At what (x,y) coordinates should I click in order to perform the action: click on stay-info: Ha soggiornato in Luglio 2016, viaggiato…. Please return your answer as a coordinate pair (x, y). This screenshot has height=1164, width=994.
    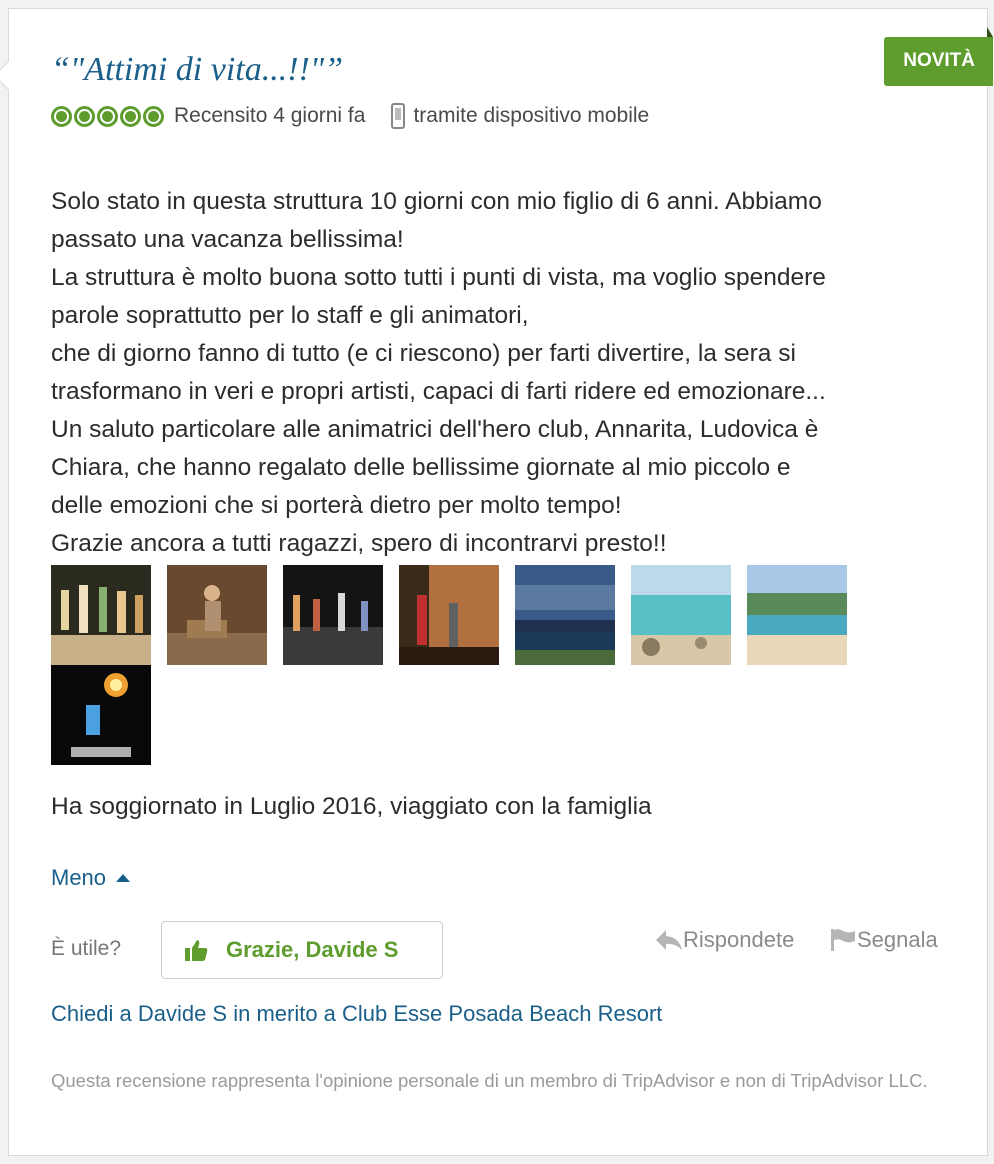
    Looking at the image, I should click on (351, 806).